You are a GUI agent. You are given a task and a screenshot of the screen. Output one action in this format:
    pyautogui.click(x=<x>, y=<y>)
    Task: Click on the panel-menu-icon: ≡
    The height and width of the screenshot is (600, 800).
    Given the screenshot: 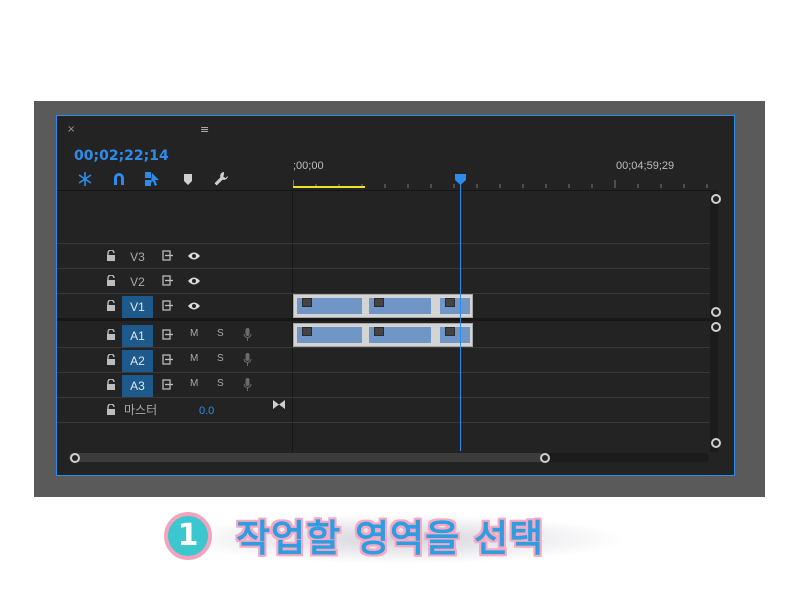 What is the action you would take?
    pyautogui.click(x=204, y=129)
    